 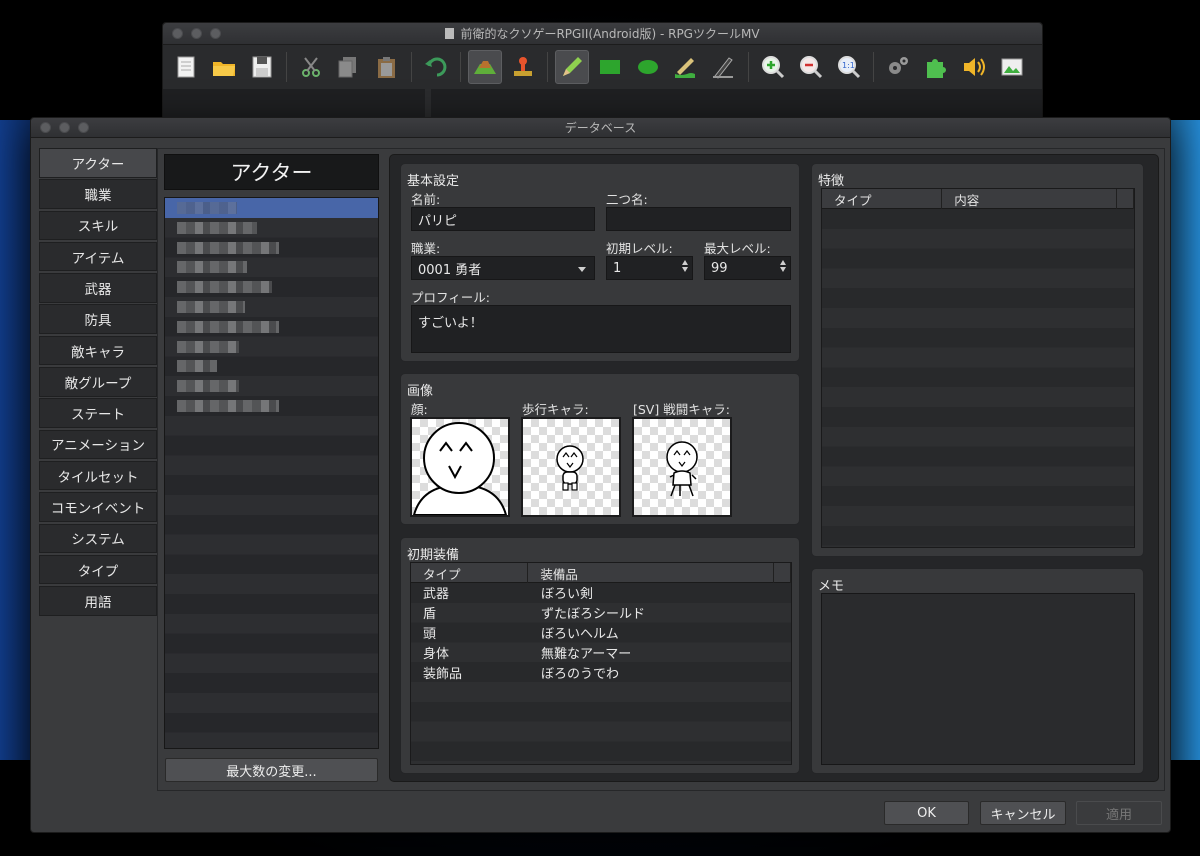 What do you see at coordinates (98, 507) in the screenshot?
I see `category-item: コモンイベント` at bounding box center [98, 507].